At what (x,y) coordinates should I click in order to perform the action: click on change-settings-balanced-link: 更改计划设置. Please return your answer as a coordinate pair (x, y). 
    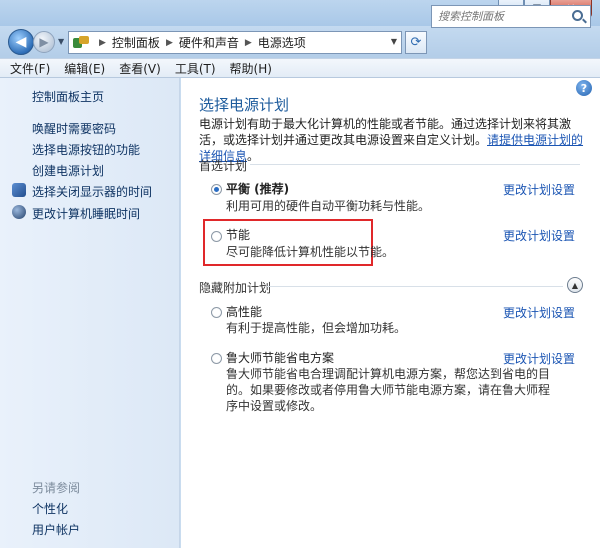
    Looking at the image, I should click on (539, 189).